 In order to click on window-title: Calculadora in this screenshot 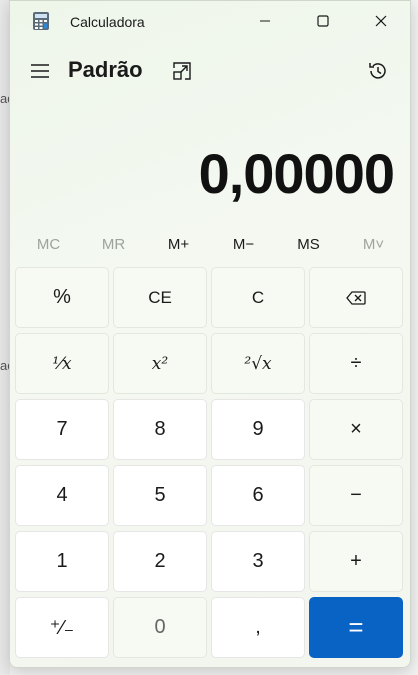, I will do `click(107, 22)`.